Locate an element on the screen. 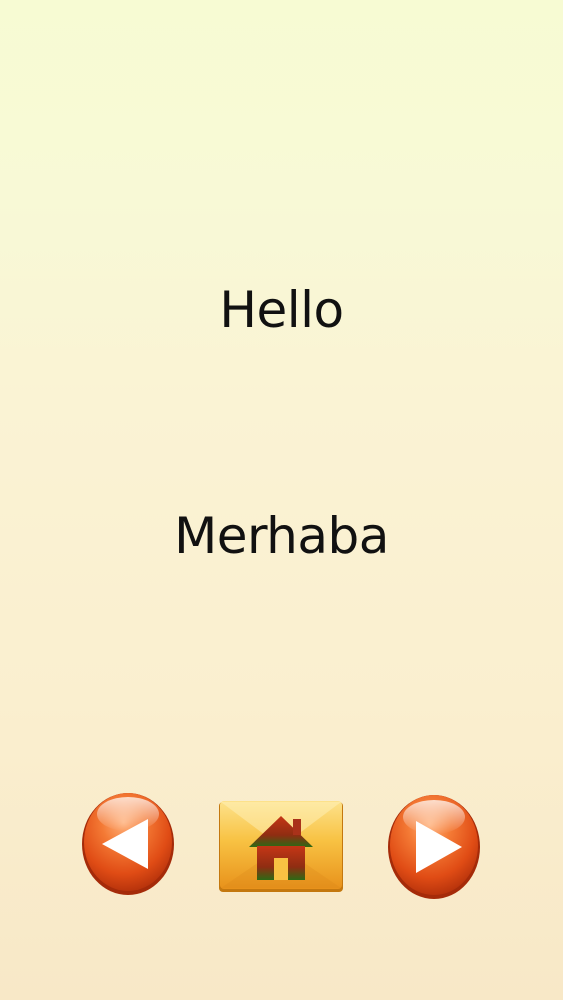 The height and width of the screenshot is (1000, 563). next-button is located at coordinates (434, 846).